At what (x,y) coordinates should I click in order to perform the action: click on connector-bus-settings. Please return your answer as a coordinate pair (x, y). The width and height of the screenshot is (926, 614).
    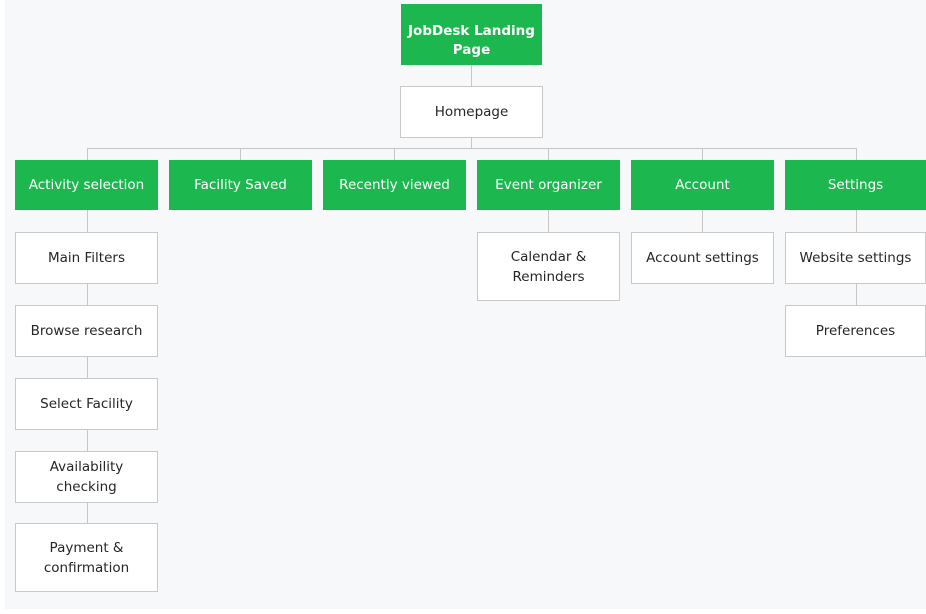
    Looking at the image, I should click on (856, 154).